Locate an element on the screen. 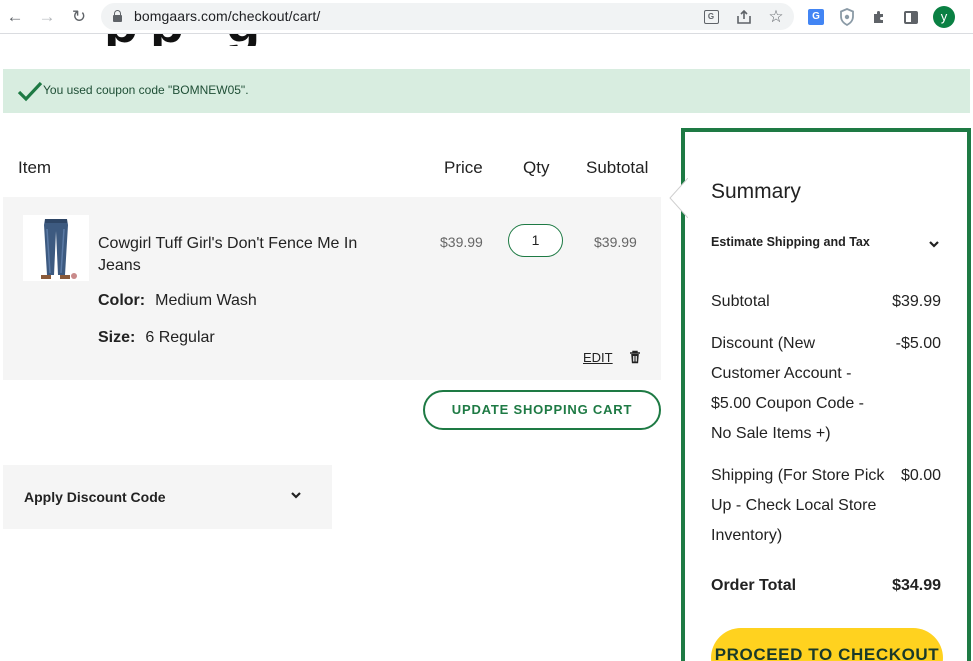 This screenshot has height=661, width=973. column-header-price: Price is located at coordinates (463, 167).